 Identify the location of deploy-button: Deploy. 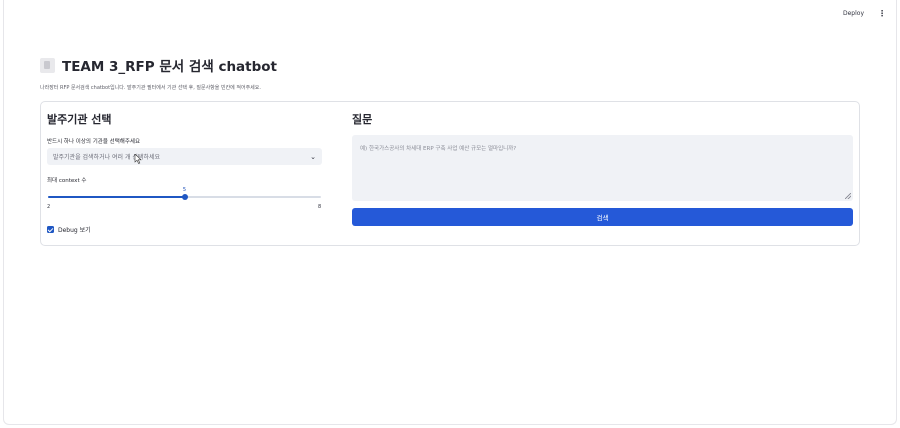
(853, 13).